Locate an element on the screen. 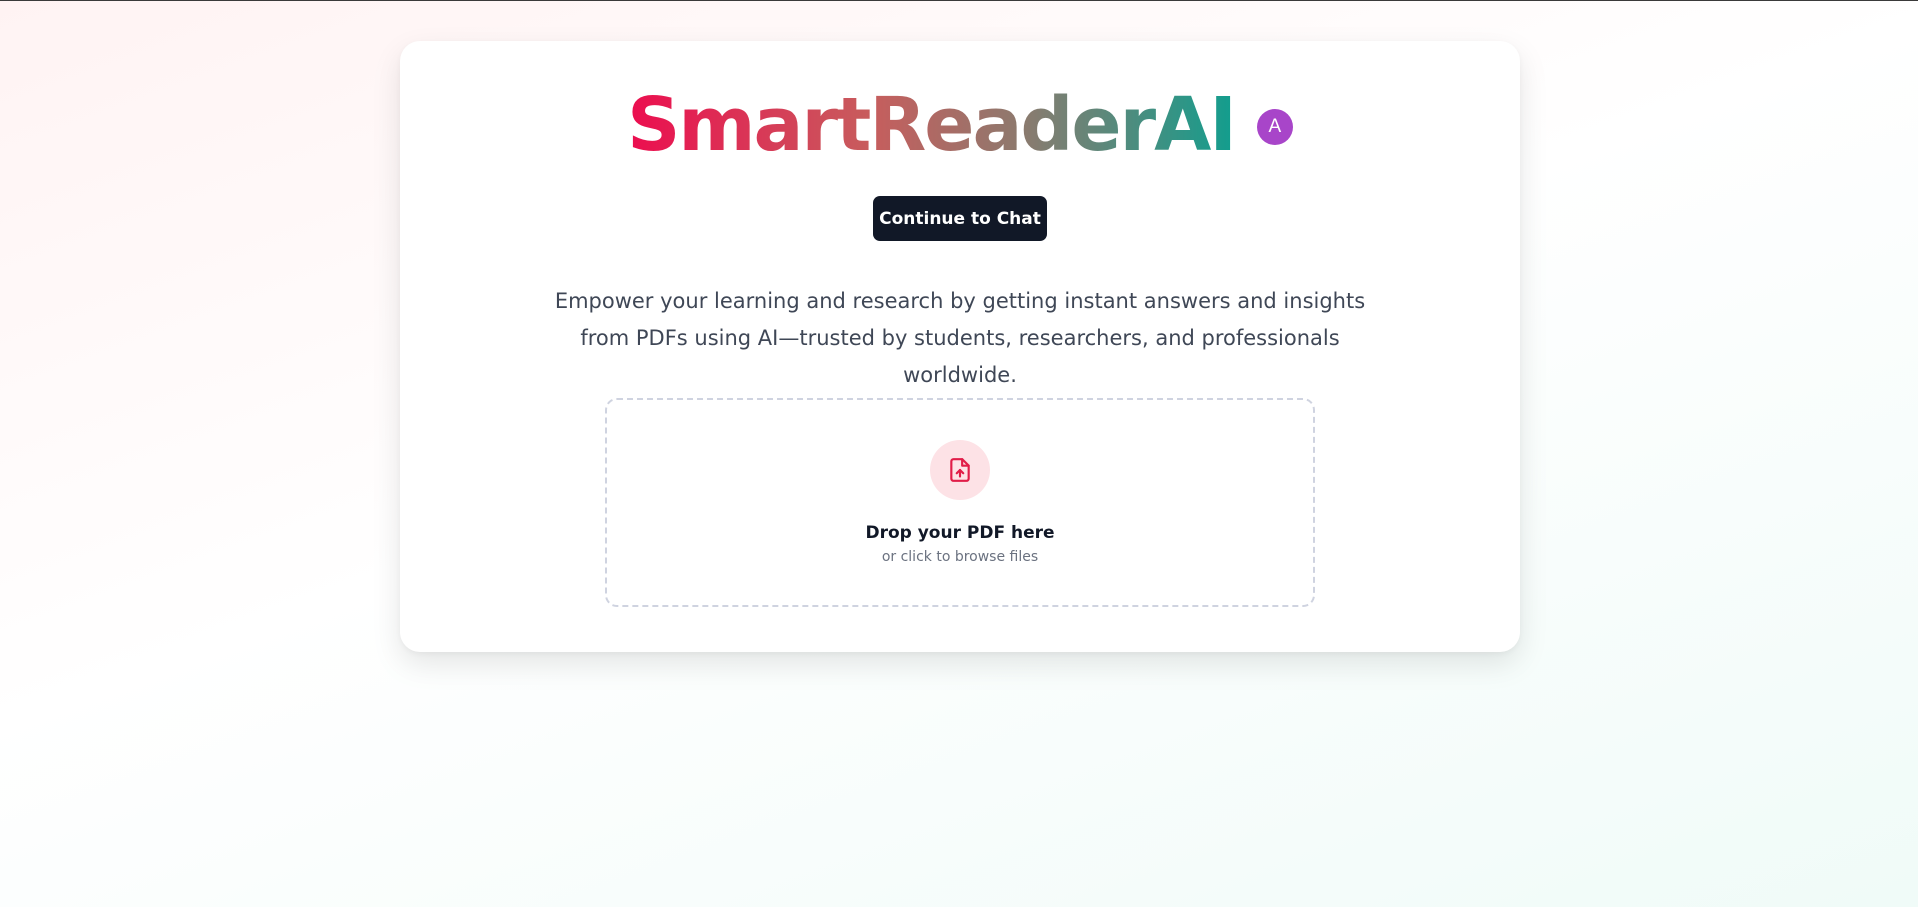  file-upload-icon is located at coordinates (960, 470).